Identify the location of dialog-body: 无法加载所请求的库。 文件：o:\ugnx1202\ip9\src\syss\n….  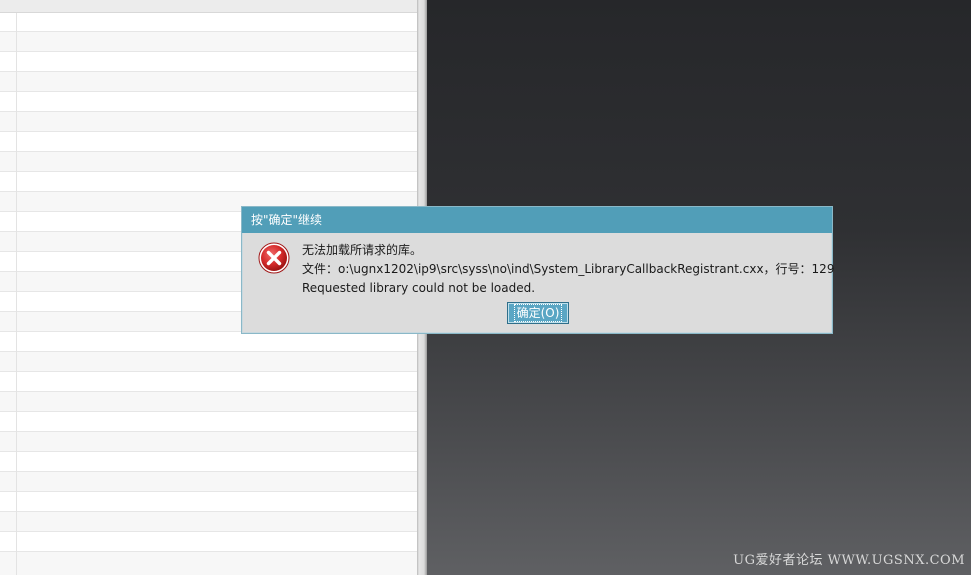
(541, 280).